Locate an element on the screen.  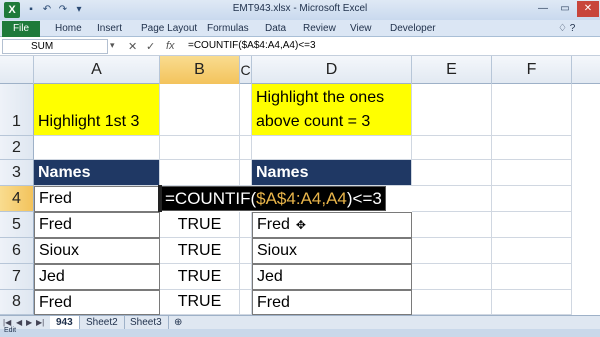
sheet-tab-sheet2: Sheet2 is located at coordinates (102, 322).